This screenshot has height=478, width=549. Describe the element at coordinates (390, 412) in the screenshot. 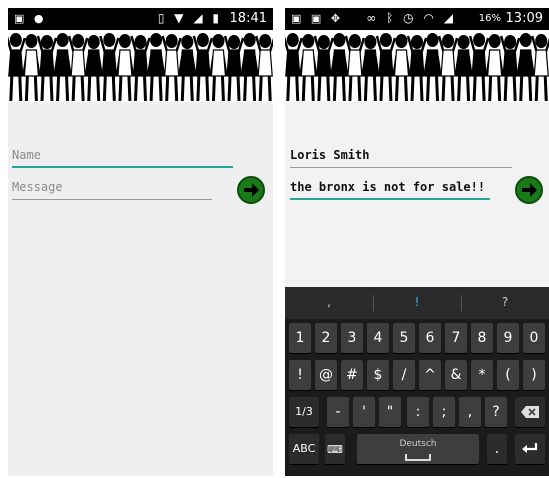

I see `key: "` at that location.